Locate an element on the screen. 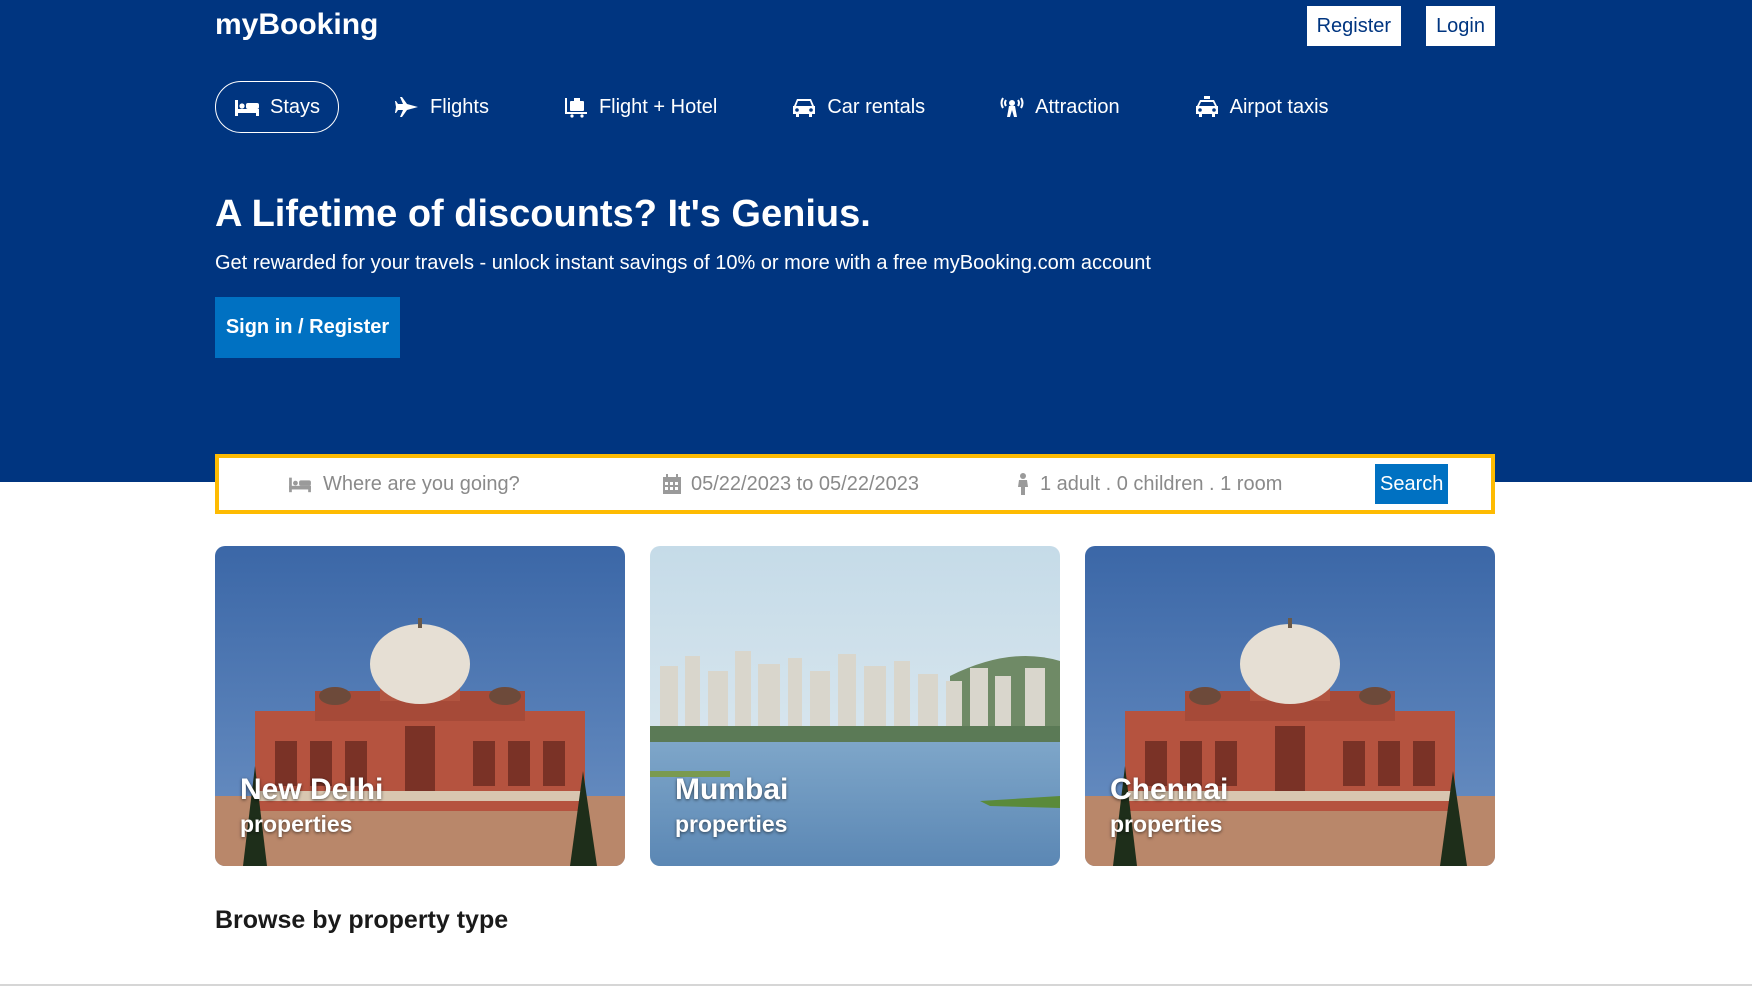 This screenshot has height=987, width=1752. car-icon is located at coordinates (804, 108).